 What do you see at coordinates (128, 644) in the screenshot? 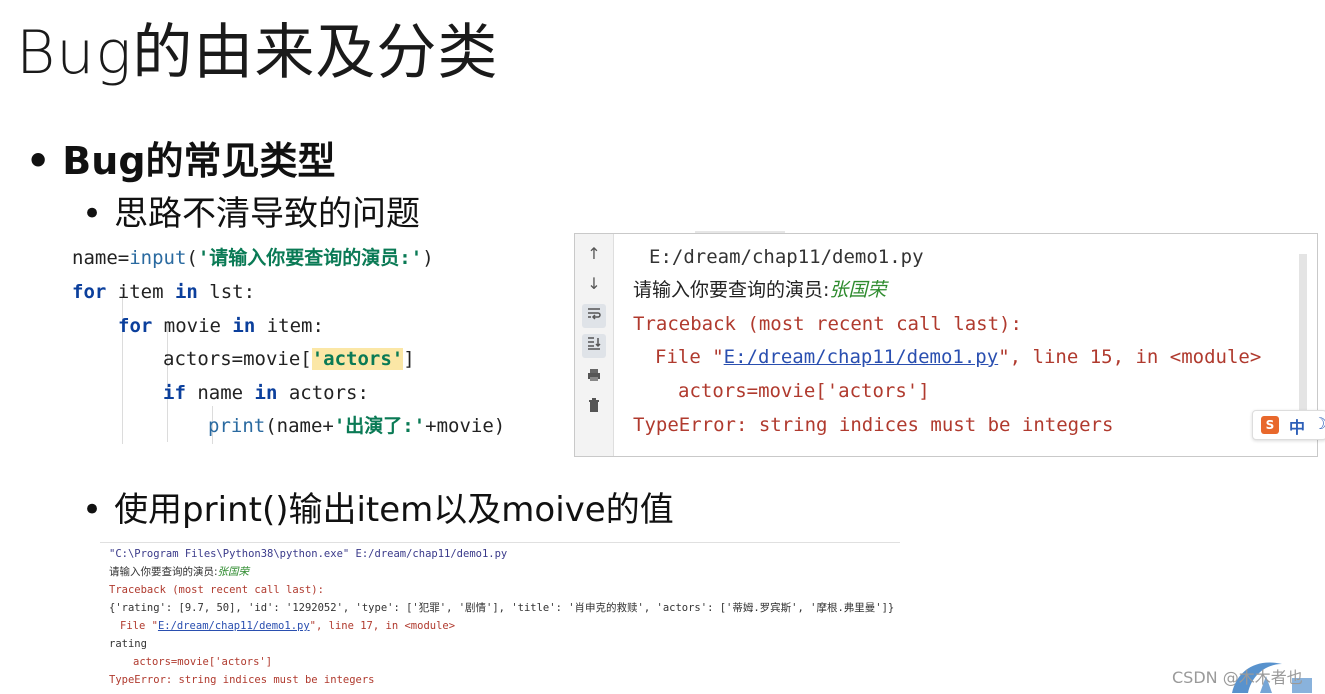
I see `console2-rating: rating` at bounding box center [128, 644].